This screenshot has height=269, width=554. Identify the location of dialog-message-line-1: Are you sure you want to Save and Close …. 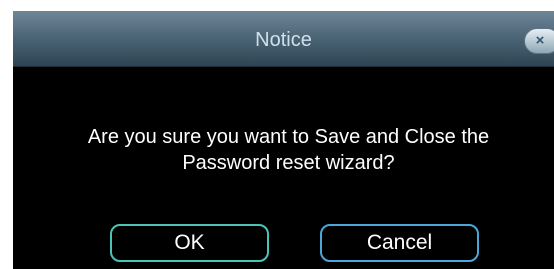
(288, 137).